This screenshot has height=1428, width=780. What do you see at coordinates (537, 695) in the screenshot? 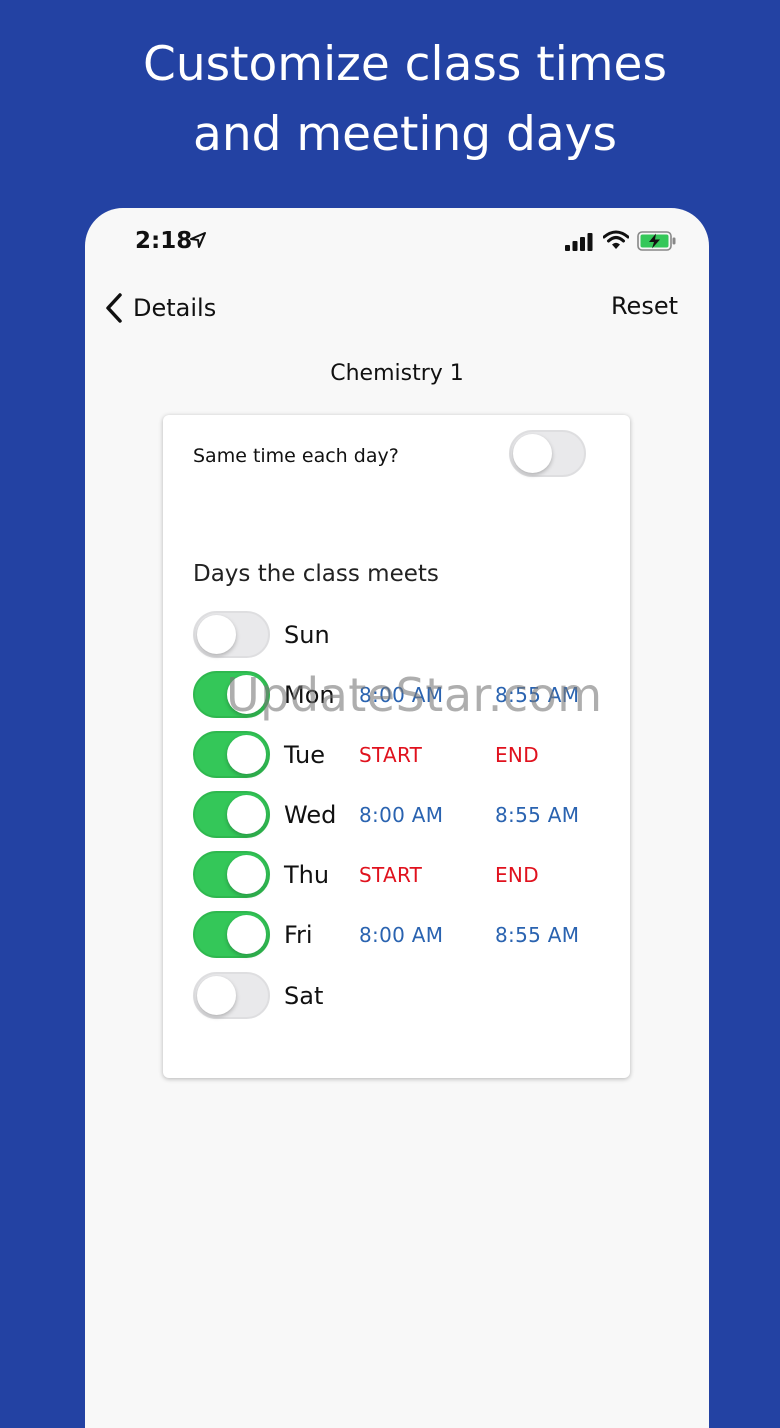
I see `end-time-mon: 8:55 AM` at bounding box center [537, 695].